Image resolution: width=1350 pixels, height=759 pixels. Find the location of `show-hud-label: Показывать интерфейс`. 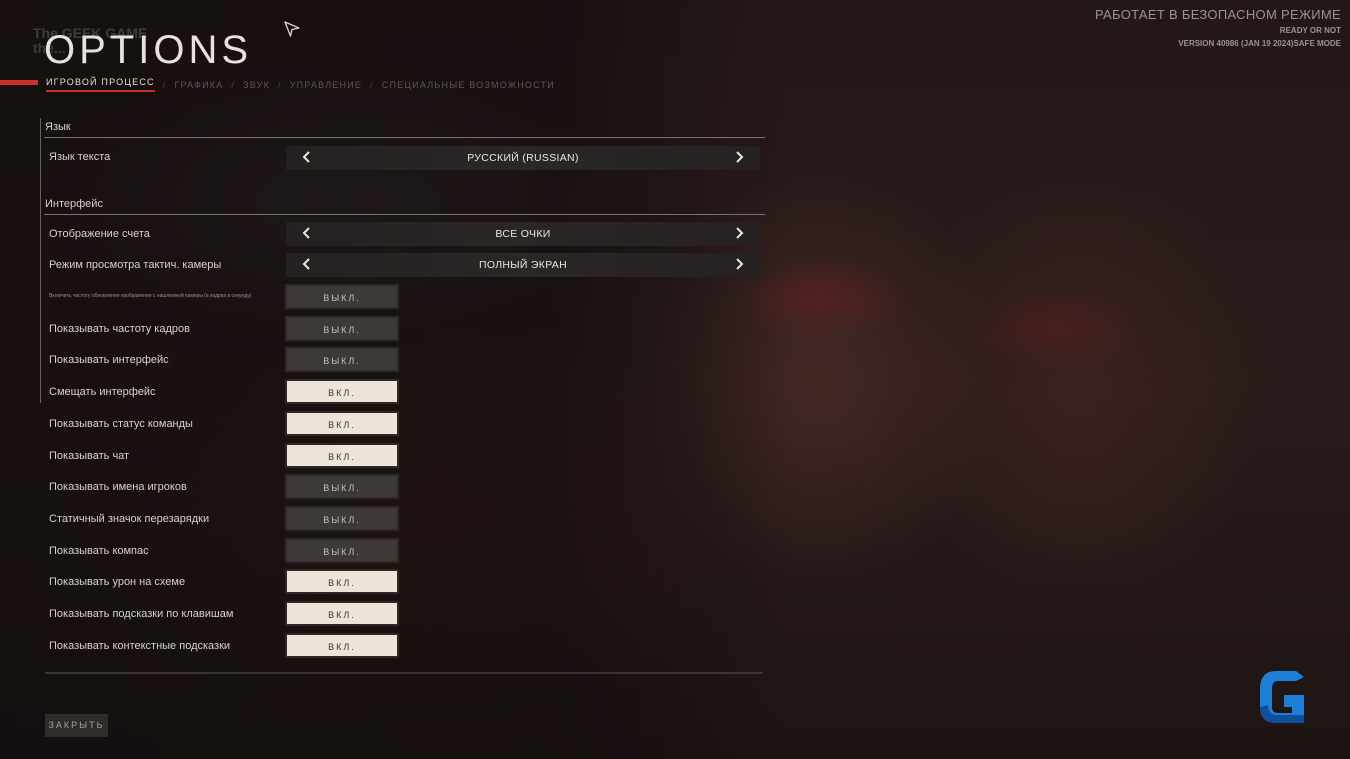

show-hud-label: Показывать интерфейс is located at coordinates (109, 360).